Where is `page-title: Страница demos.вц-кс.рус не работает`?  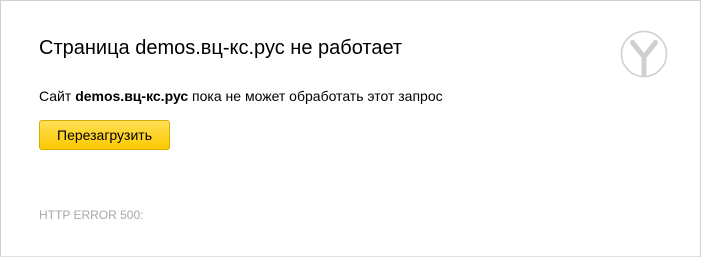
page-title: Страница demos.вц-кс.рус не работает is located at coordinates (221, 48).